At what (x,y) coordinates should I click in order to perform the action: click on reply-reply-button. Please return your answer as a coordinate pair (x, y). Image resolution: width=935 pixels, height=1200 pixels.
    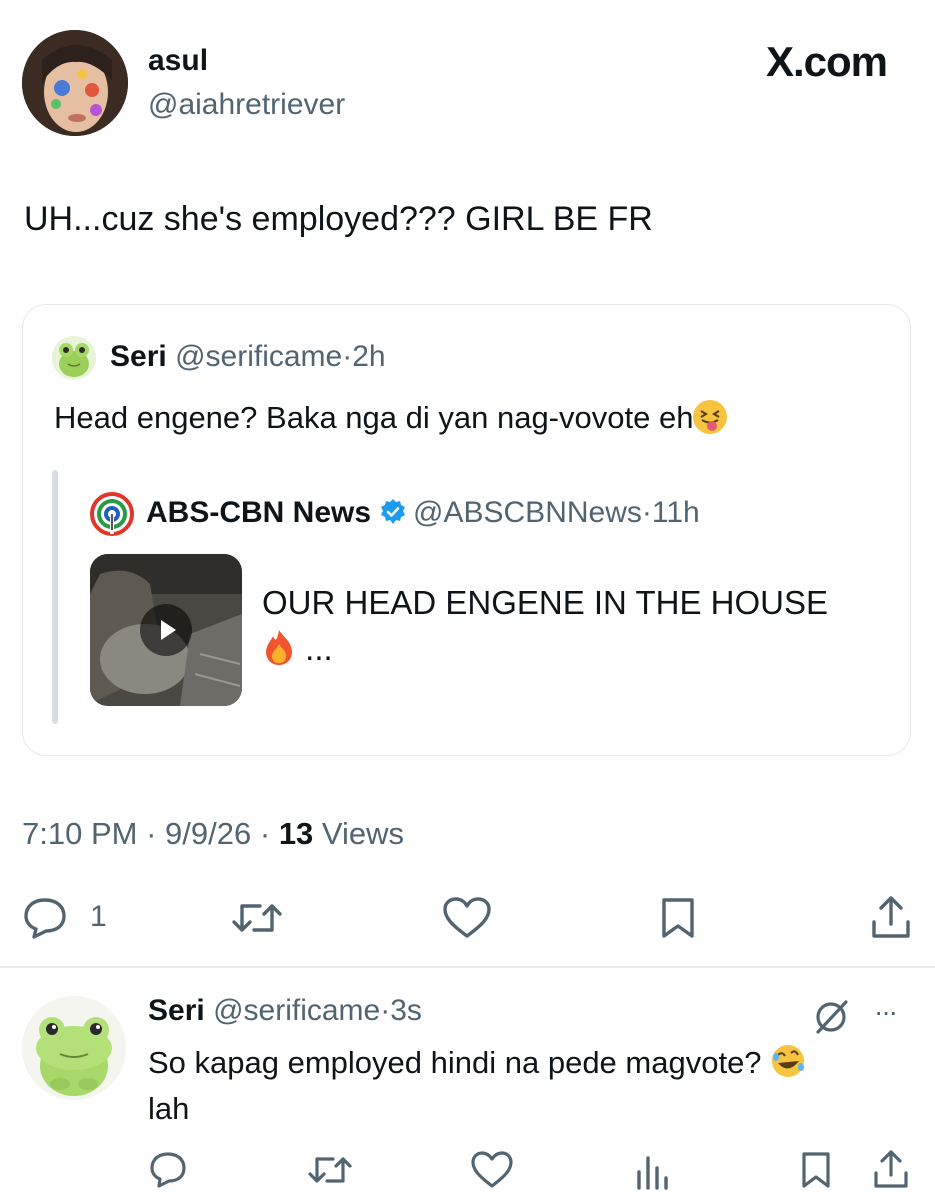
    Looking at the image, I should click on (168, 1172).